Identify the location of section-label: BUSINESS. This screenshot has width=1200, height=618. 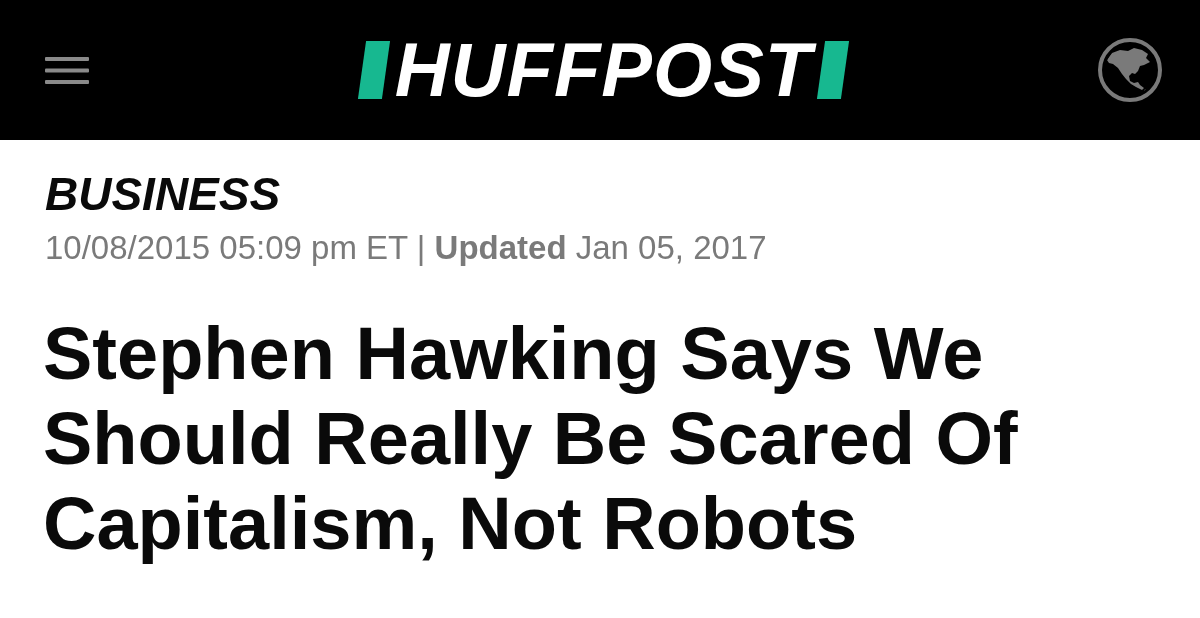
(163, 194).